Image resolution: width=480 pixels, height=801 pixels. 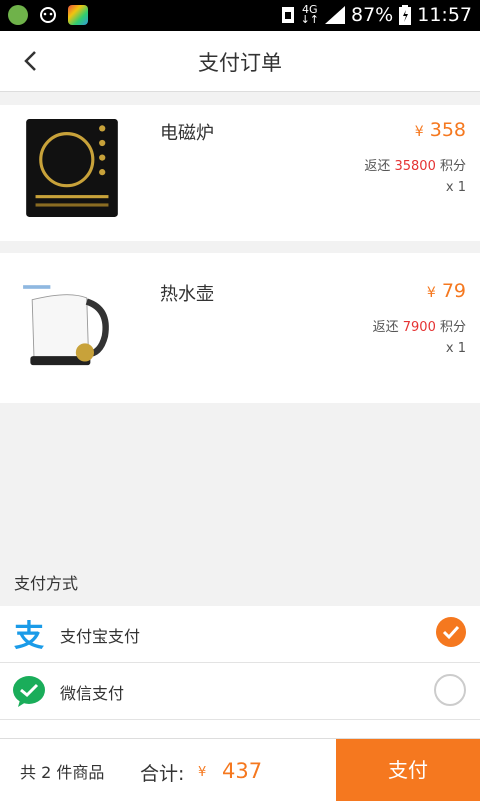 I want to click on total-amount: 437, so click(x=242, y=771).